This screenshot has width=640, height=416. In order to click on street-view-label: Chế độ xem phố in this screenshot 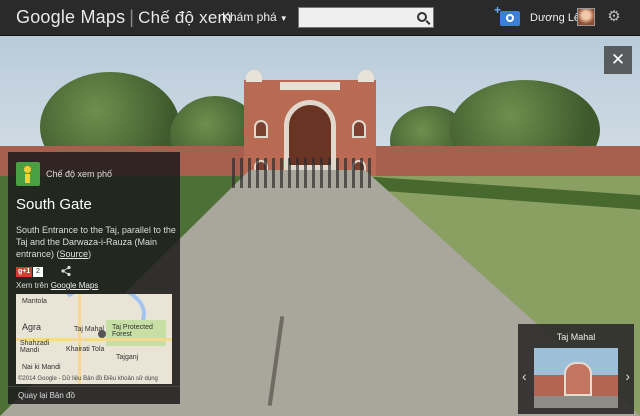, I will do `click(79, 174)`.